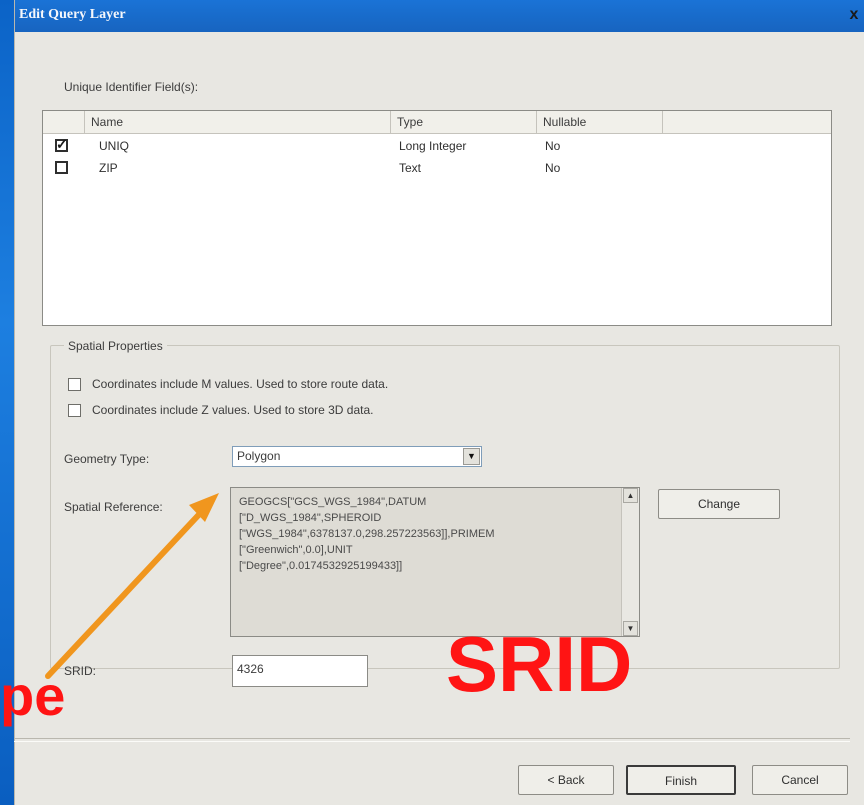 The image size is (864, 805). What do you see at coordinates (410, 168) in the screenshot?
I see `field-type: Text` at bounding box center [410, 168].